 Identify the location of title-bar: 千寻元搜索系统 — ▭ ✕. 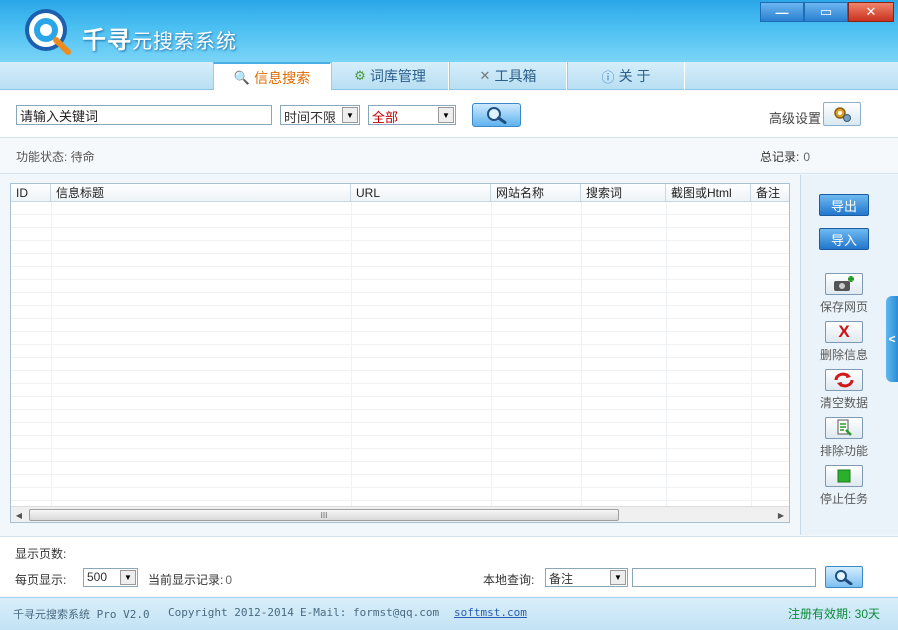
(449, 31).